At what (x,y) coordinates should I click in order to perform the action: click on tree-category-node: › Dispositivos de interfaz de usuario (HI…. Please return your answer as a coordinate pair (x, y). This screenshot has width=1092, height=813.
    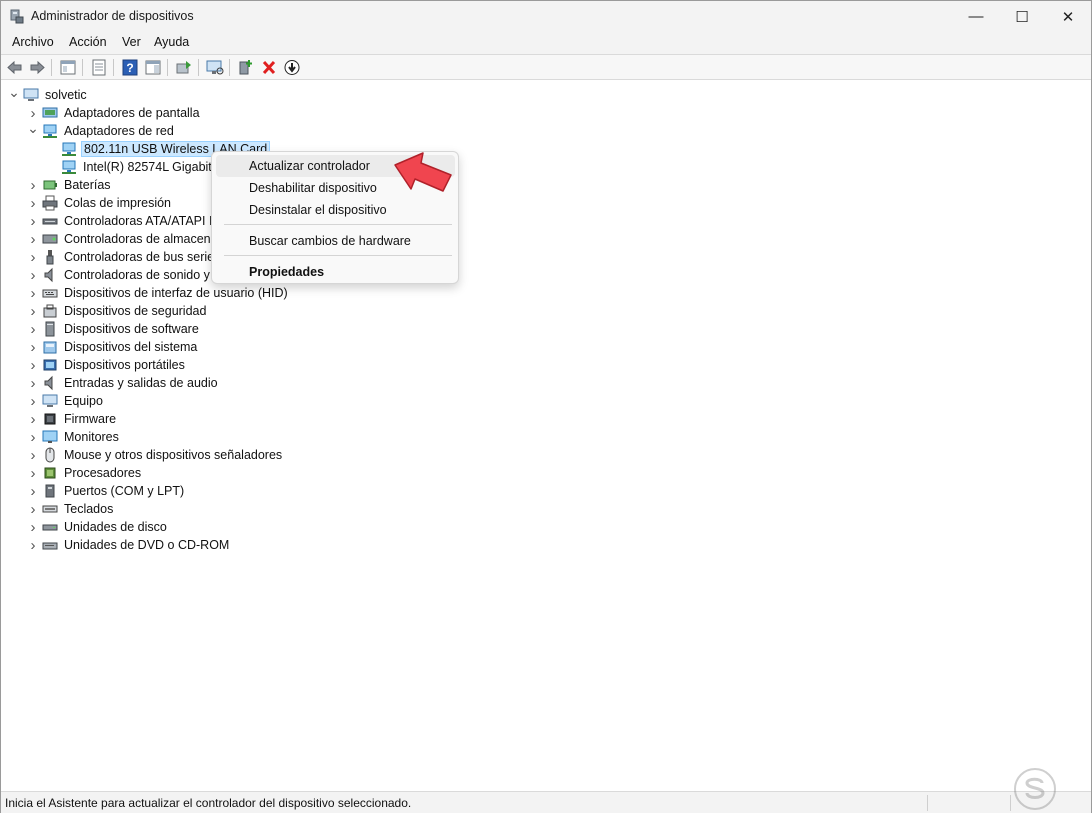
    Looking at the image, I should click on (159, 293).